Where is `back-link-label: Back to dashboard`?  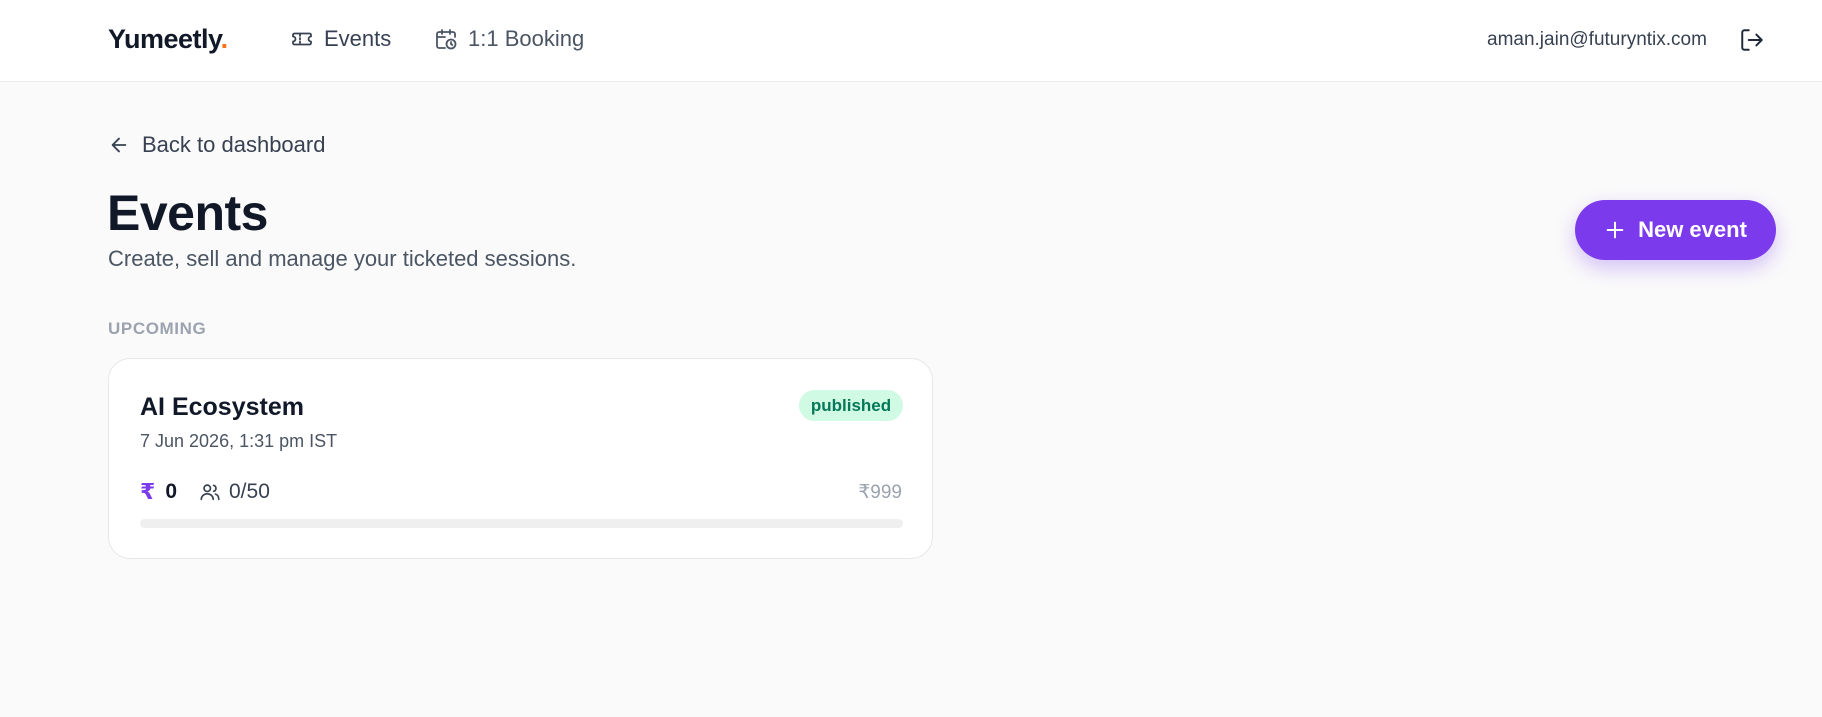
back-link-label: Back to dashboard is located at coordinates (234, 144).